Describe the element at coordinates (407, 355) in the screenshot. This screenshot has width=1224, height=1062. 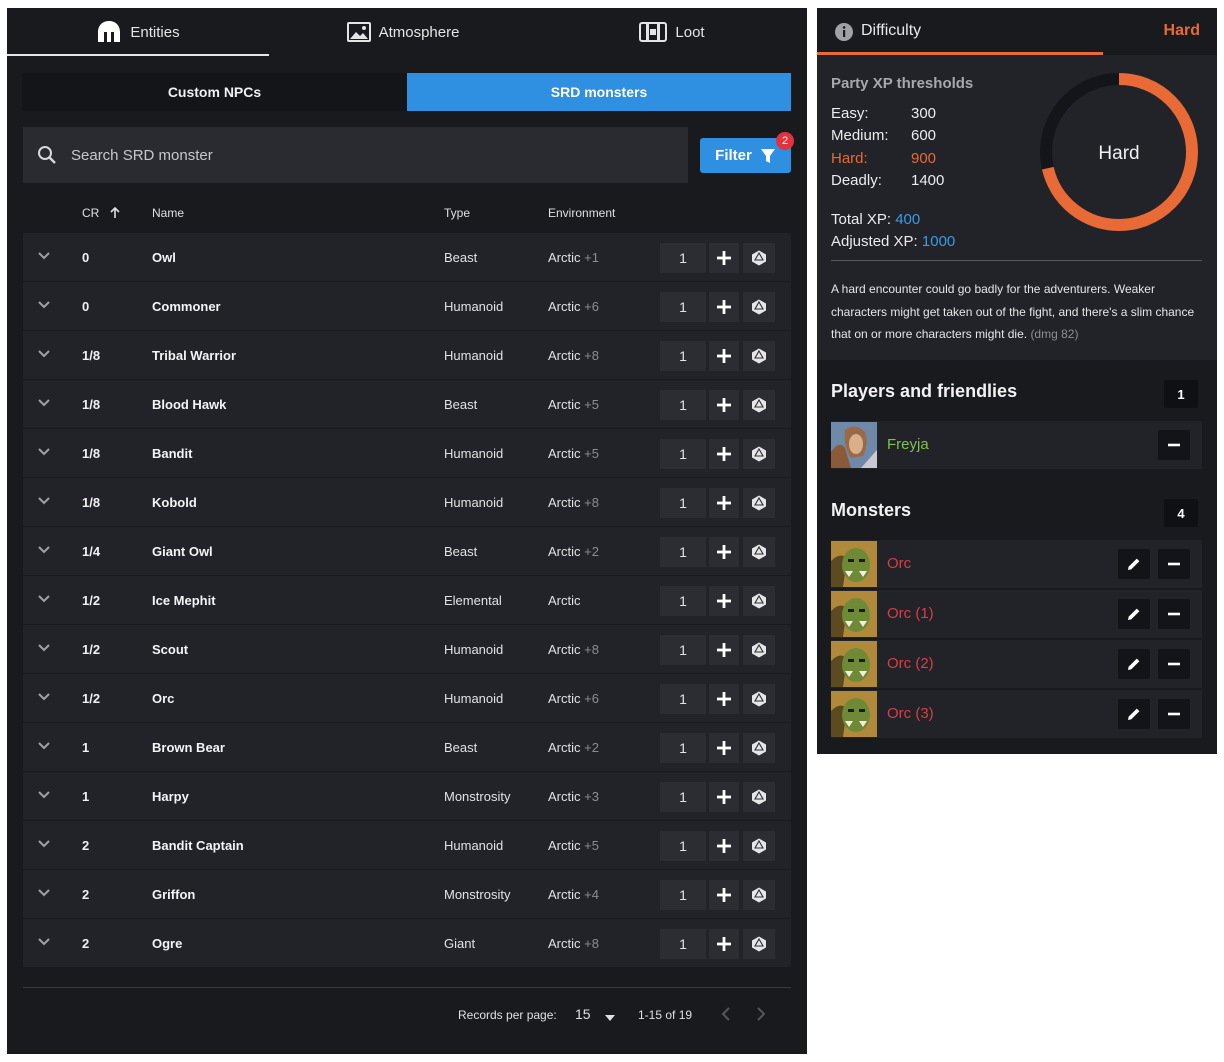
I see `table-row: 1/8 Tribal Warrior Humanoid Arctic +8 1` at that location.